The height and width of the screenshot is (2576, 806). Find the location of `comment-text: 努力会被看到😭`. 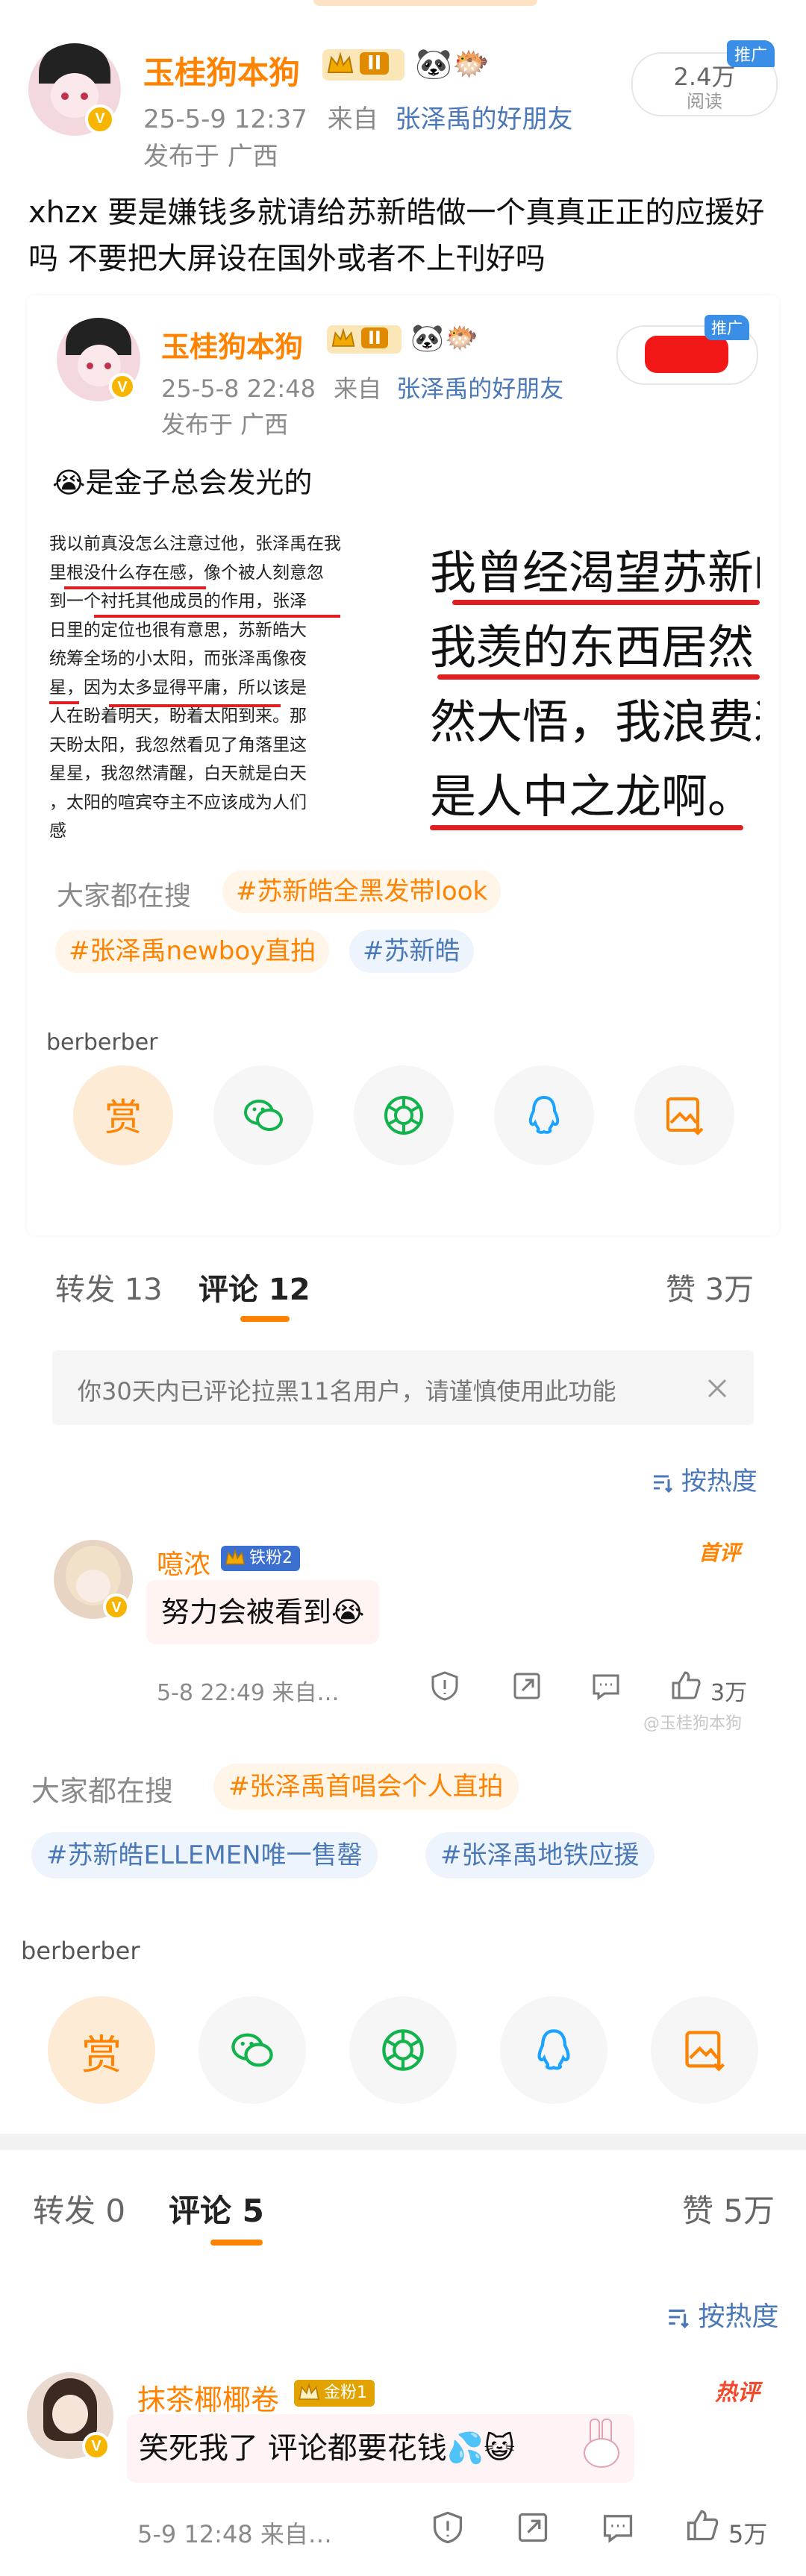

comment-text: 努力会被看到😭 is located at coordinates (263, 1612).